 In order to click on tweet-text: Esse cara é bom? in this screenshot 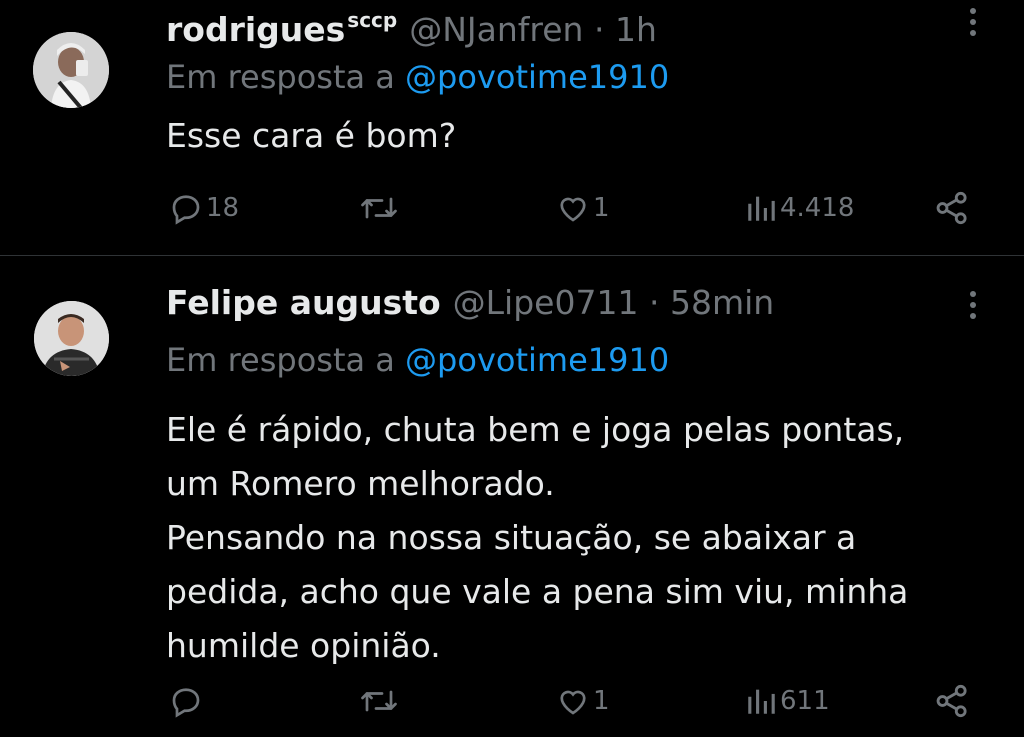, I will do `click(311, 136)`.